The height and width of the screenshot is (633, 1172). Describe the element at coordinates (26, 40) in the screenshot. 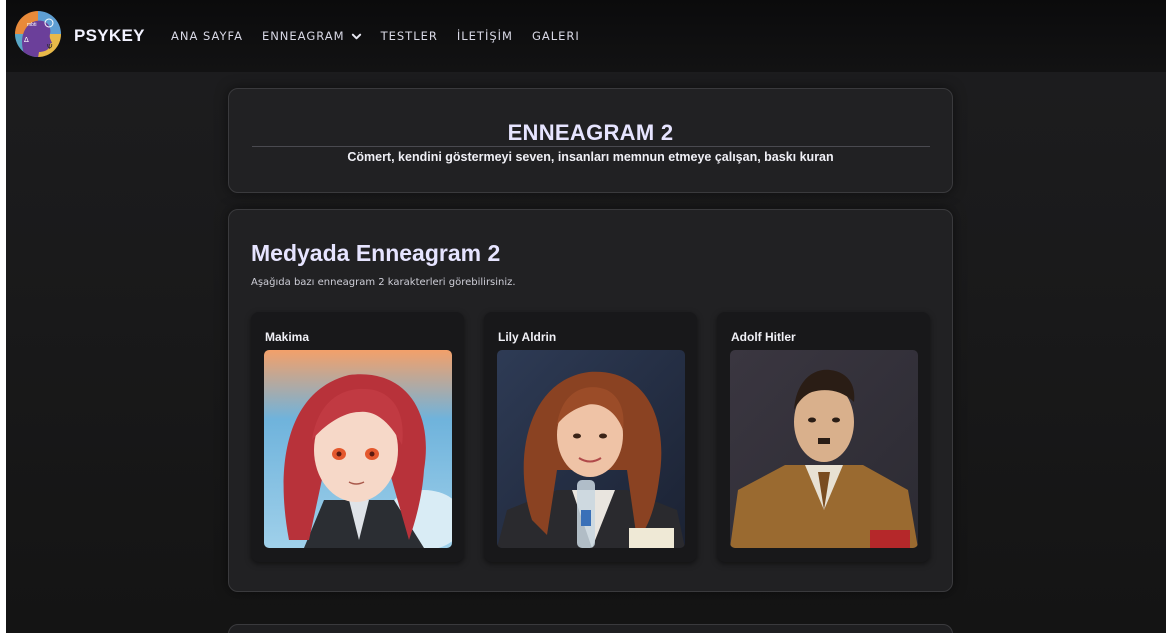

I see `svg-text: Δ` at that location.